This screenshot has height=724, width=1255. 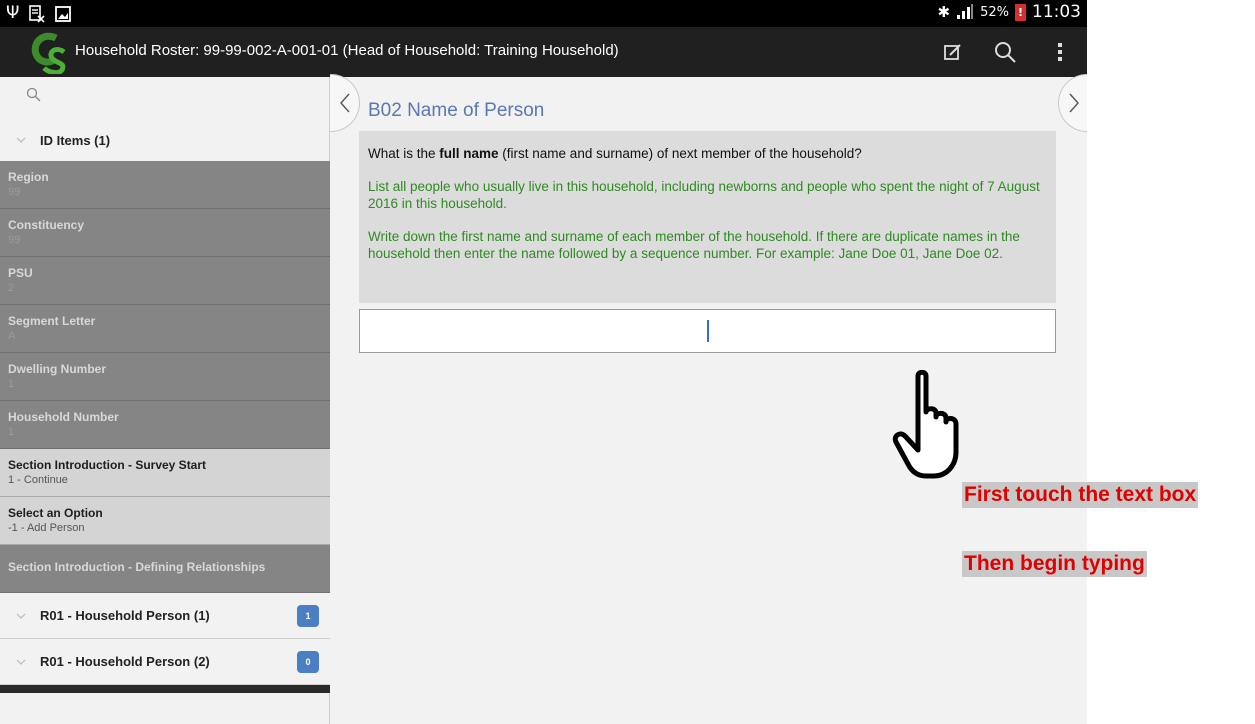 I want to click on tree-item-select-option: Select an Option -1 - Add Person, so click(x=165, y=521).